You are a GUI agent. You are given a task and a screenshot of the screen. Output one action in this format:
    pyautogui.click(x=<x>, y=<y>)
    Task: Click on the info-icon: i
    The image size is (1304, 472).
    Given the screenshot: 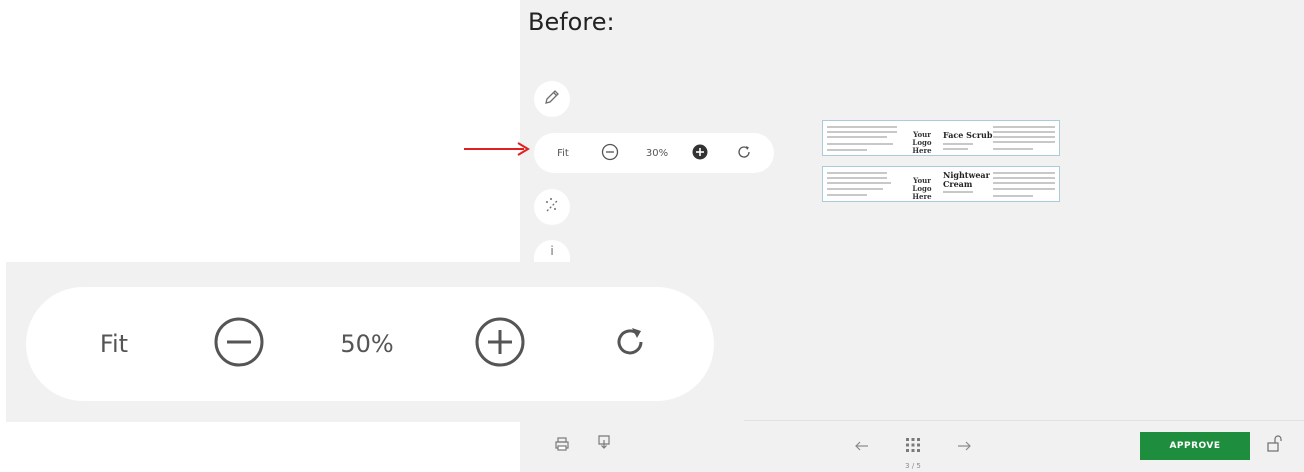 What is the action you would take?
    pyautogui.click(x=552, y=251)
    